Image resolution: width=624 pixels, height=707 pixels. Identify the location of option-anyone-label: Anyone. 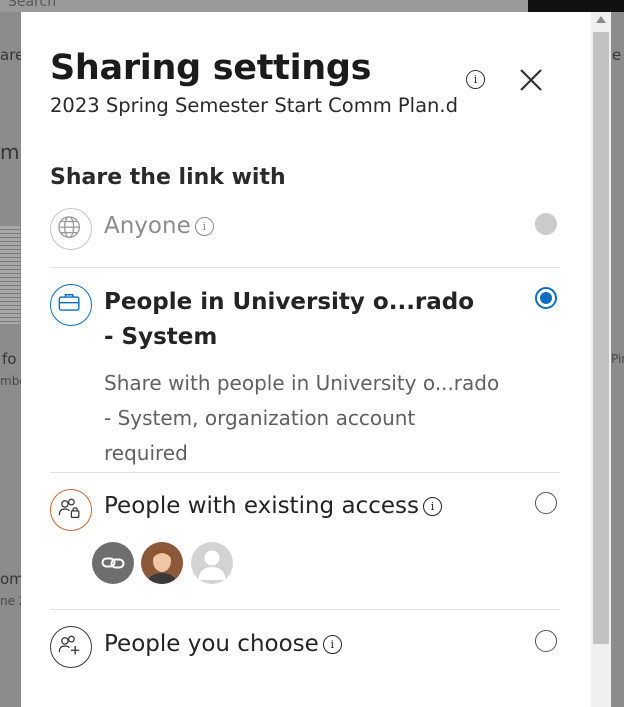
(147, 226).